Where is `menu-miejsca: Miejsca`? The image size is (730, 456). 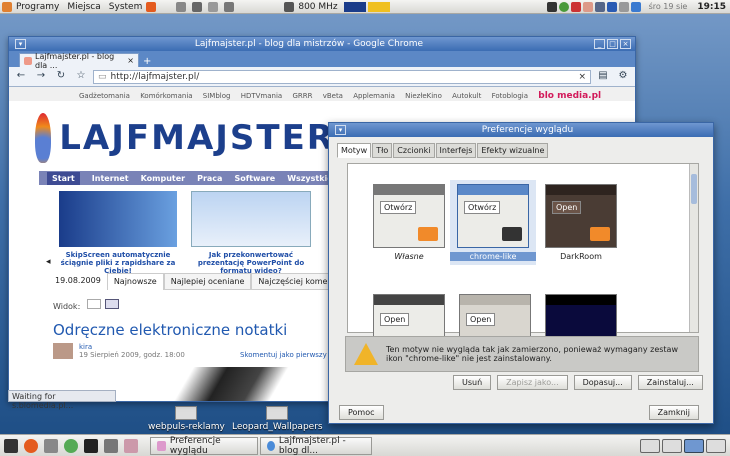 menu-miejsca: Miejsca is located at coordinates (83, 7).